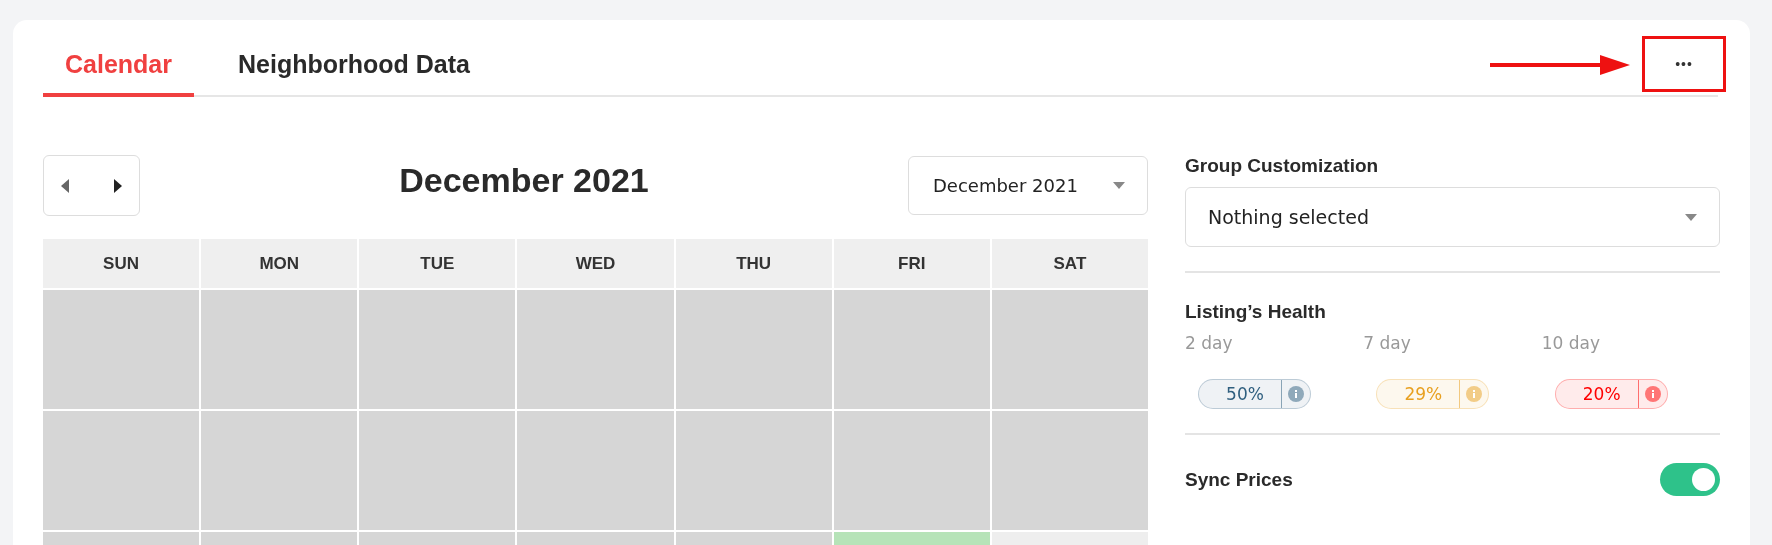 The height and width of the screenshot is (545, 1772). I want to click on tab: Neighborhood Data, so click(354, 73).